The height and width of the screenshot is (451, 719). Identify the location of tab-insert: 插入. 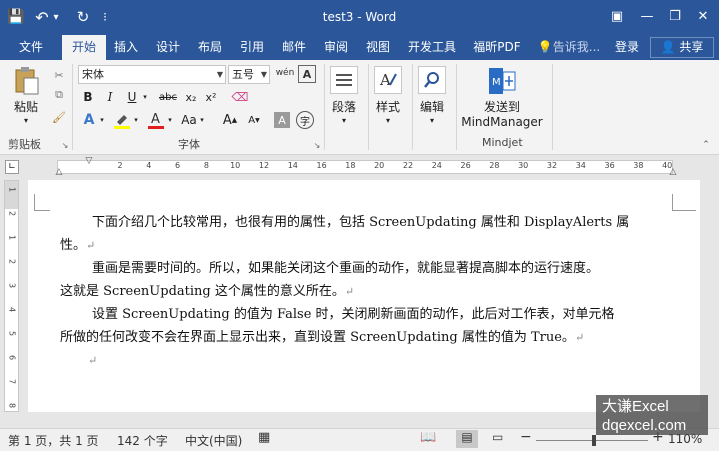
(126, 47).